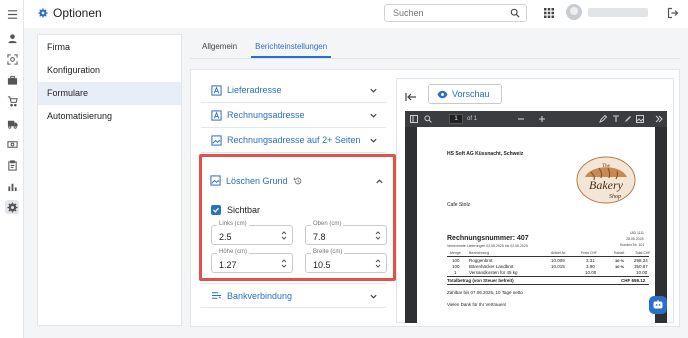 This screenshot has width=688, height=338. I want to click on tab-bar: Allgemein Berichteinstellungen, so click(269, 46).